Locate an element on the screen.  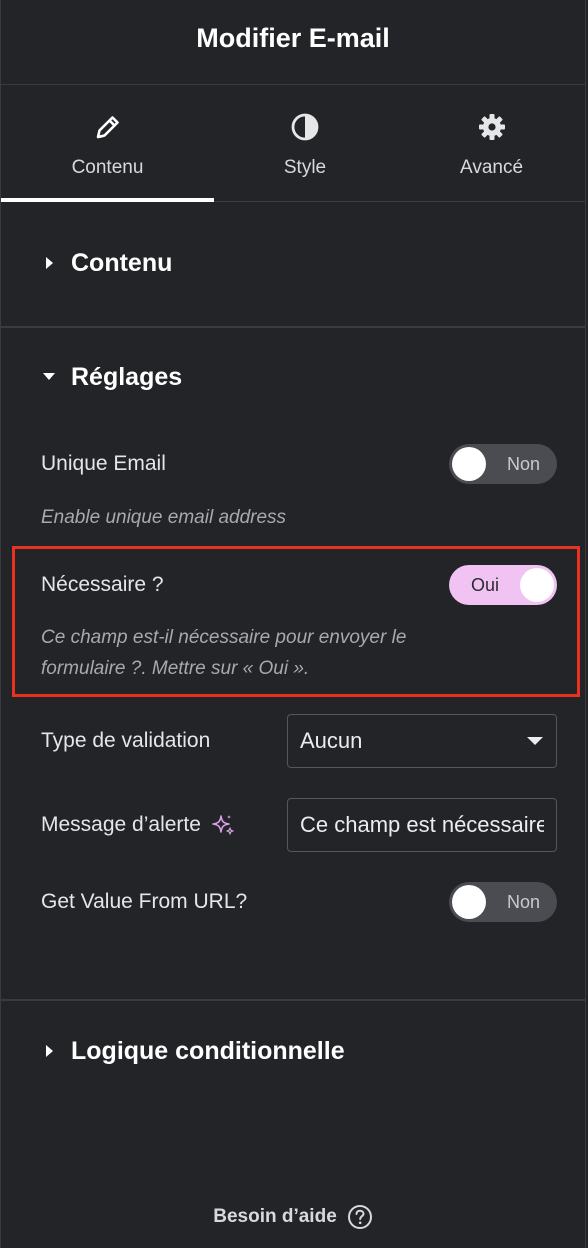
message-alerte-label: Message d’alerte is located at coordinates (121, 824).